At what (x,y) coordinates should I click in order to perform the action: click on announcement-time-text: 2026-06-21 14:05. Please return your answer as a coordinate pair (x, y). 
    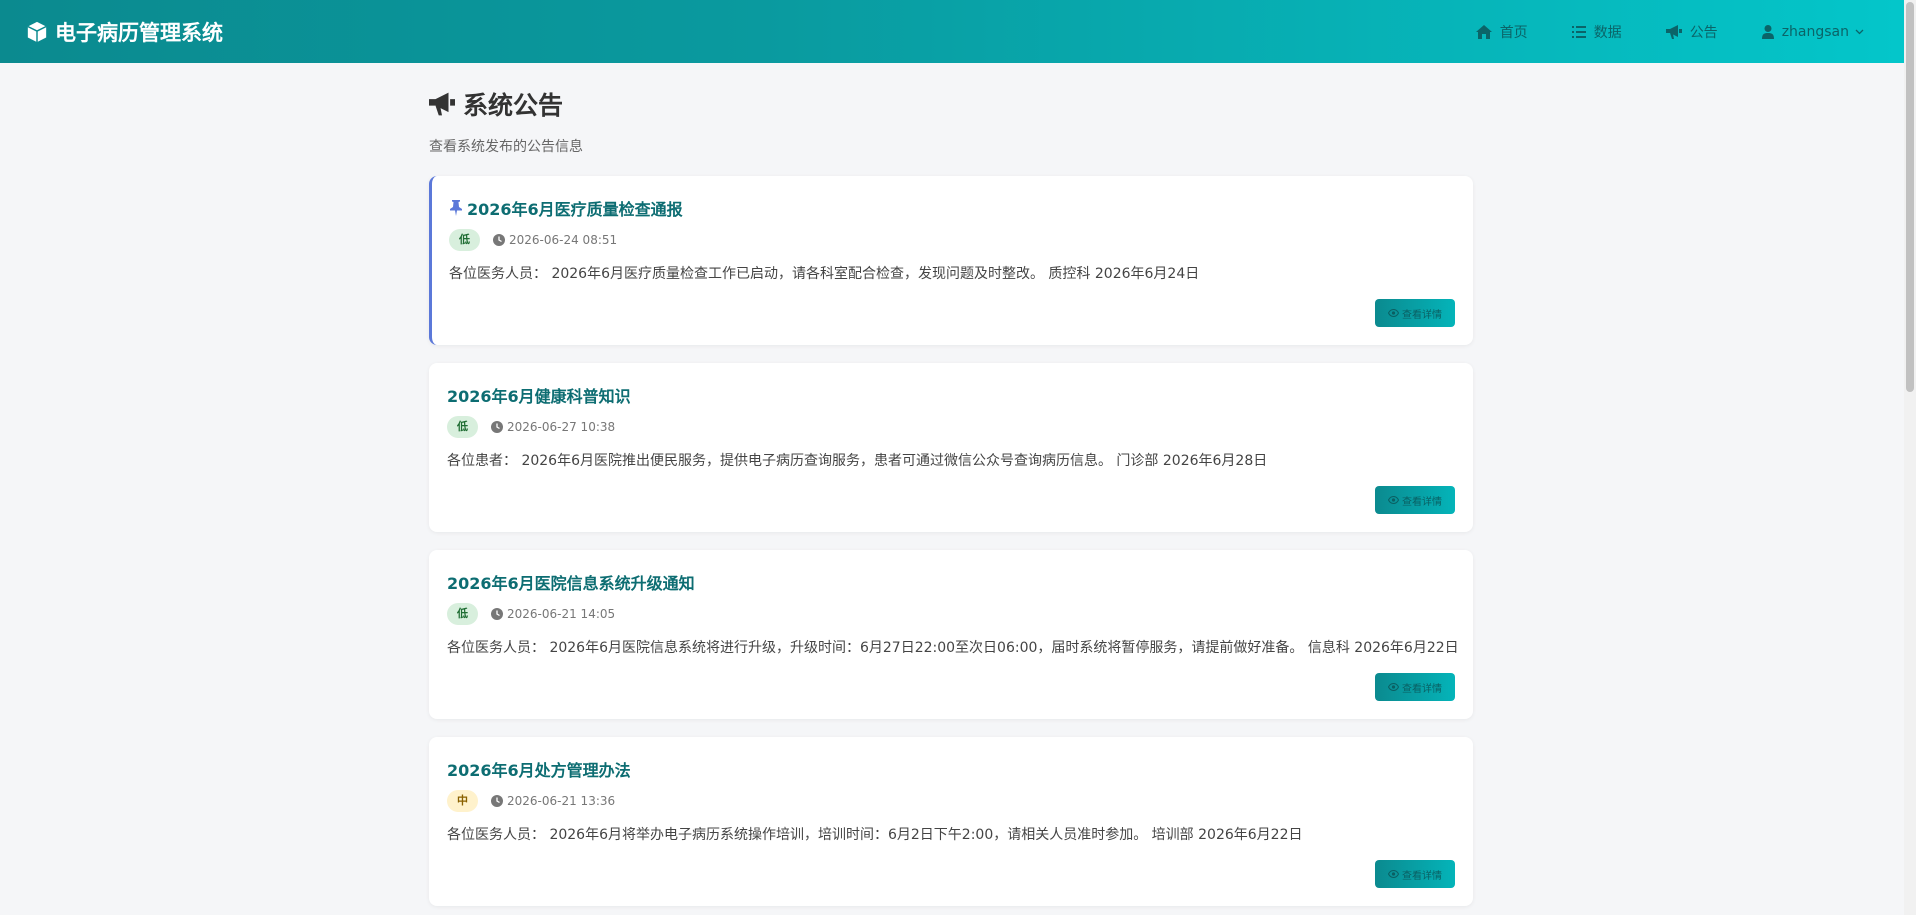
    Looking at the image, I should click on (561, 614).